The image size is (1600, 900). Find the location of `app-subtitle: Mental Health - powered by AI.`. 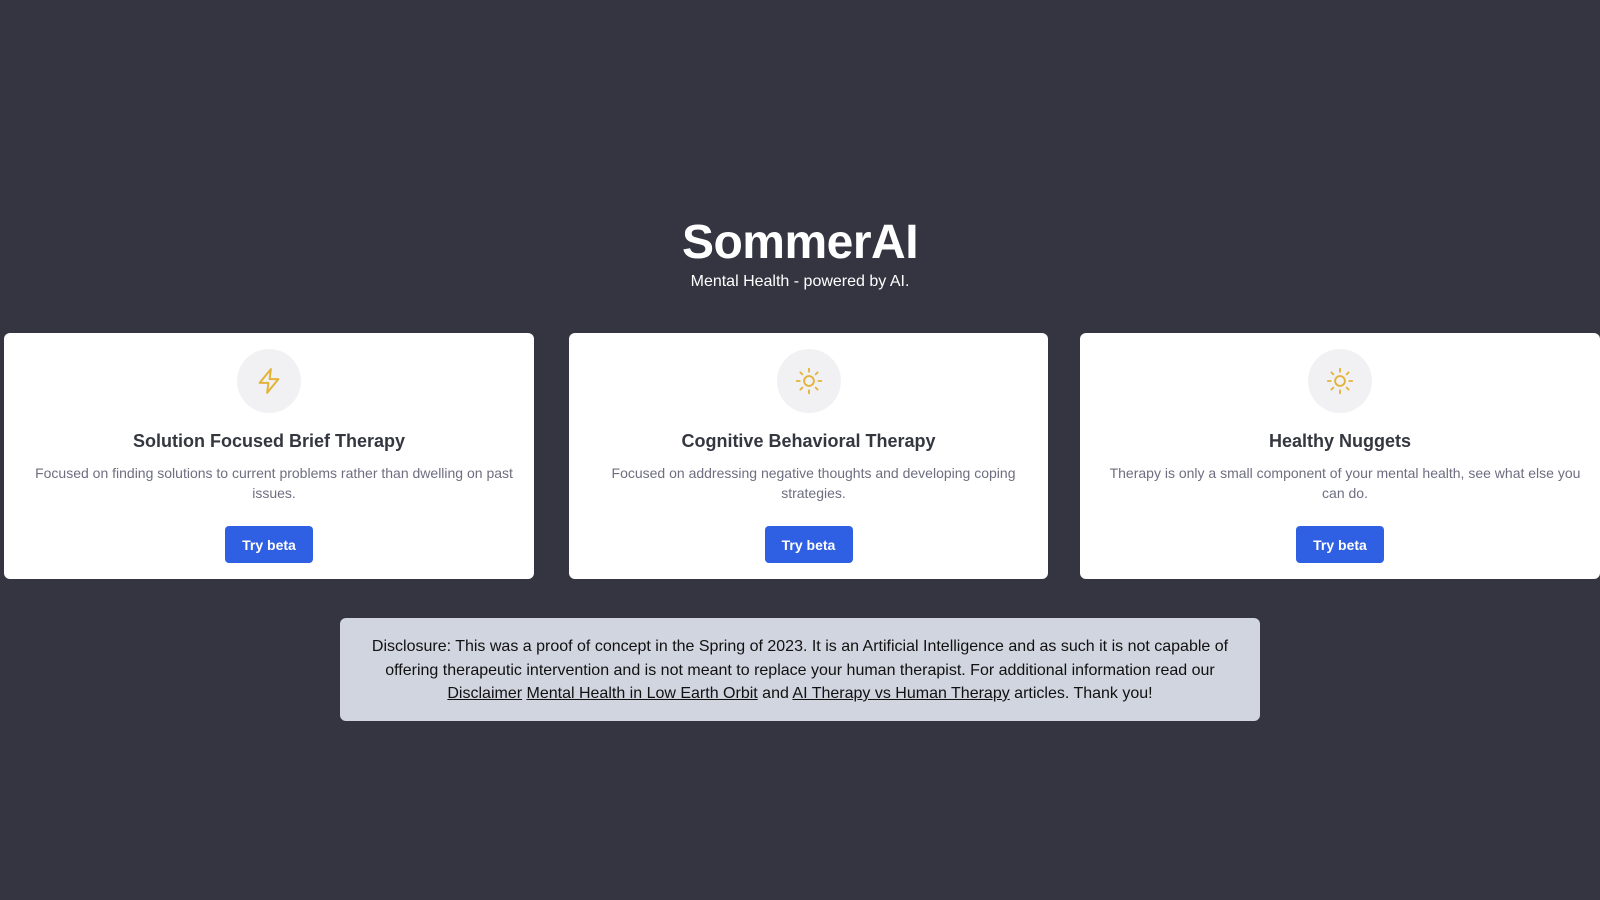

app-subtitle: Mental Health - powered by AI. is located at coordinates (800, 281).